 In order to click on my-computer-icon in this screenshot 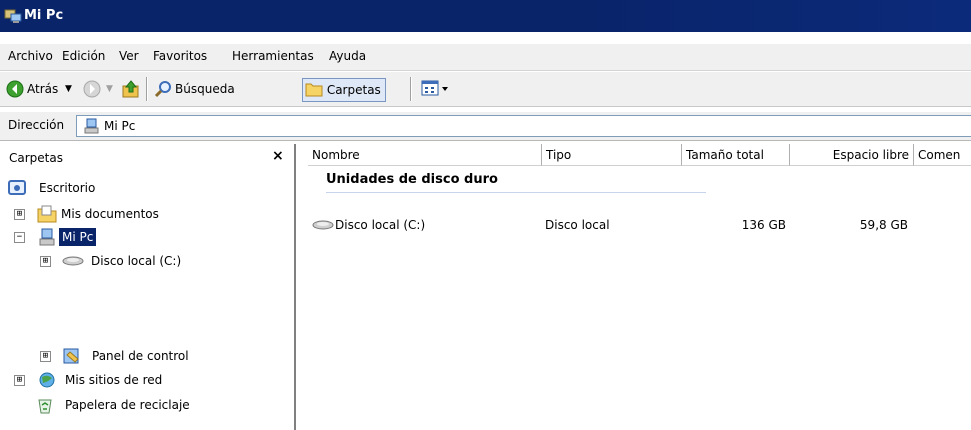, I will do `click(14, 16)`.